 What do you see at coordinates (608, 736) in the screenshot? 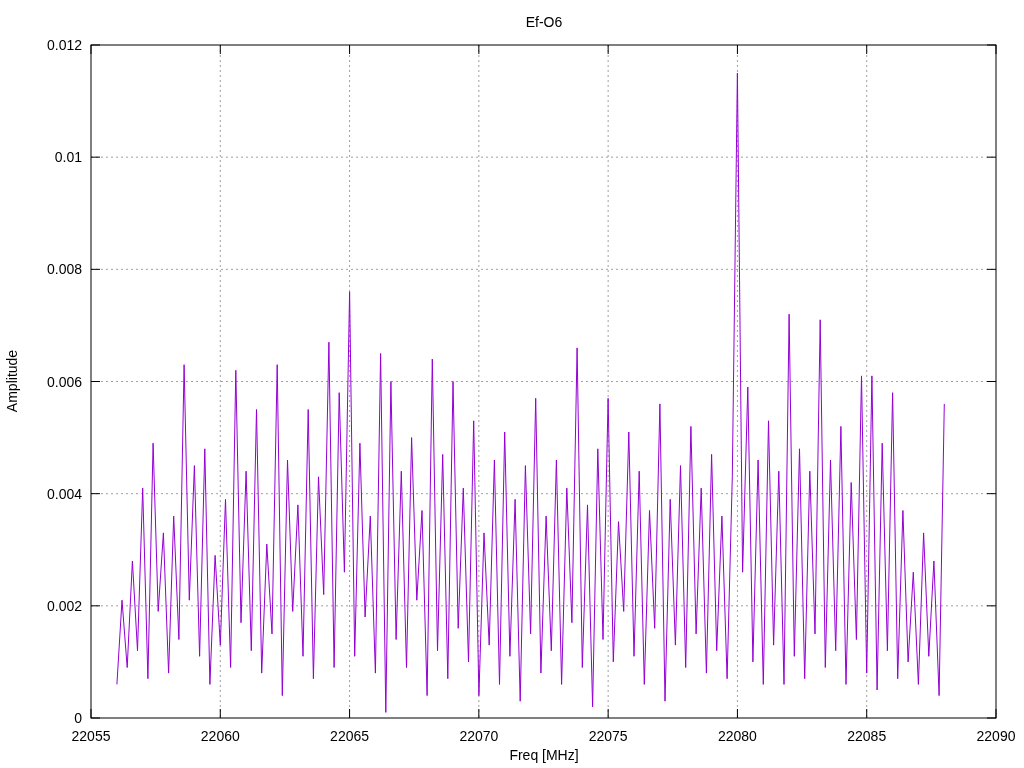
I see `x-tick-label: 22075` at bounding box center [608, 736].